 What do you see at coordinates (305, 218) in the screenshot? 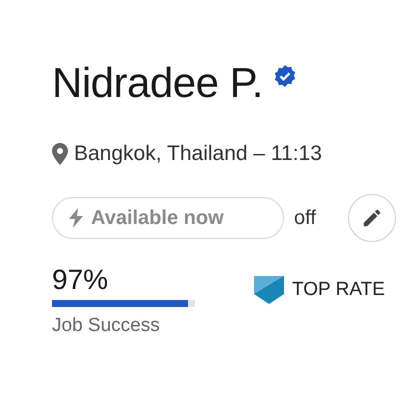
I see `availability-state: off` at bounding box center [305, 218].